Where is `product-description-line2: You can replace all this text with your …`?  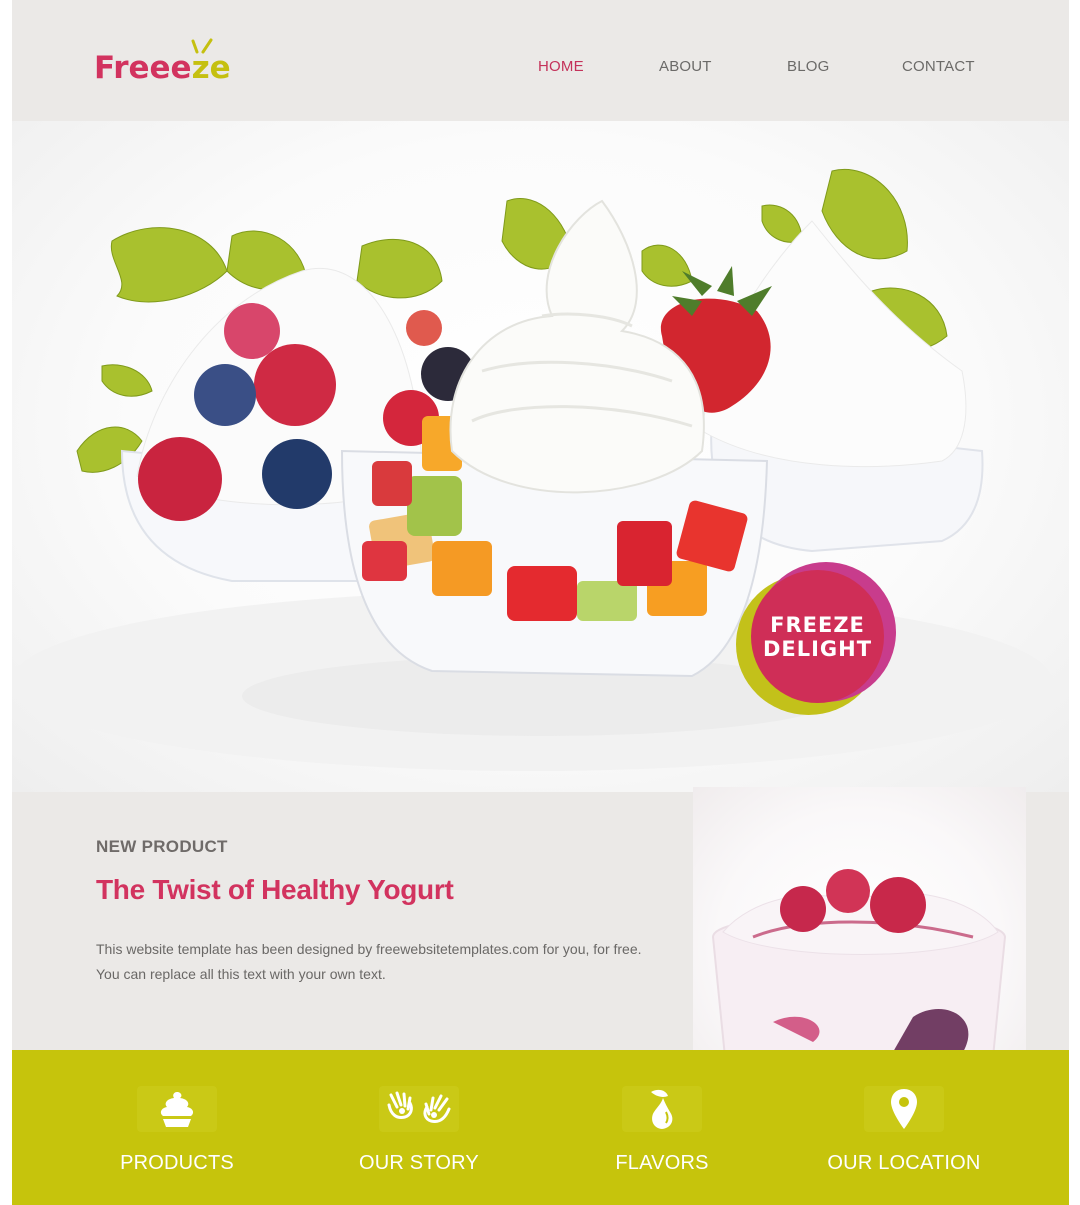
product-description-line2: You can replace all this text with your … is located at coordinates (241, 974).